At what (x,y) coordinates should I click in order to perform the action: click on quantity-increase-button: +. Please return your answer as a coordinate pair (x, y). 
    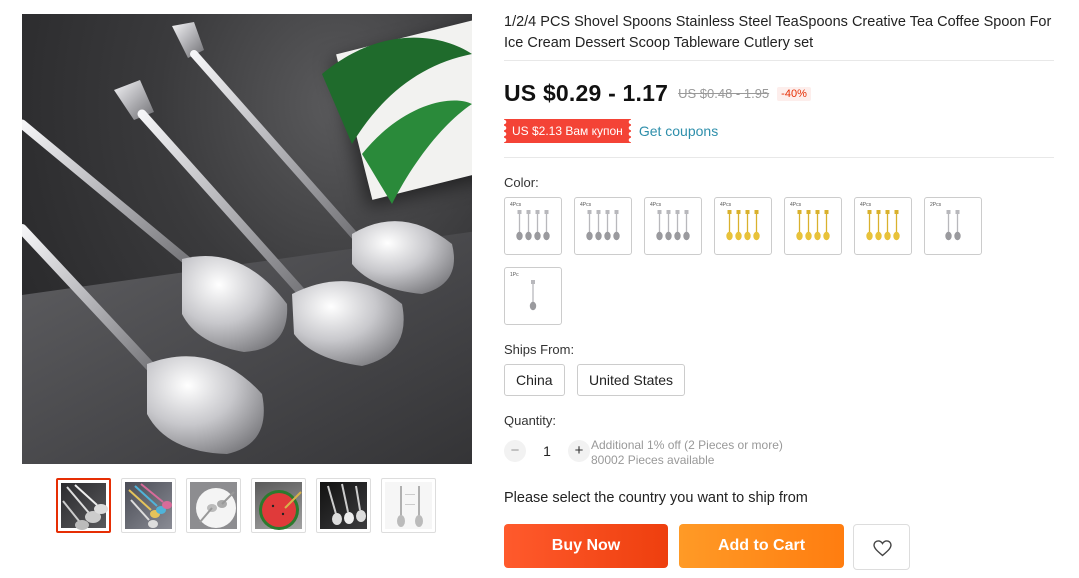
    Looking at the image, I should click on (579, 451).